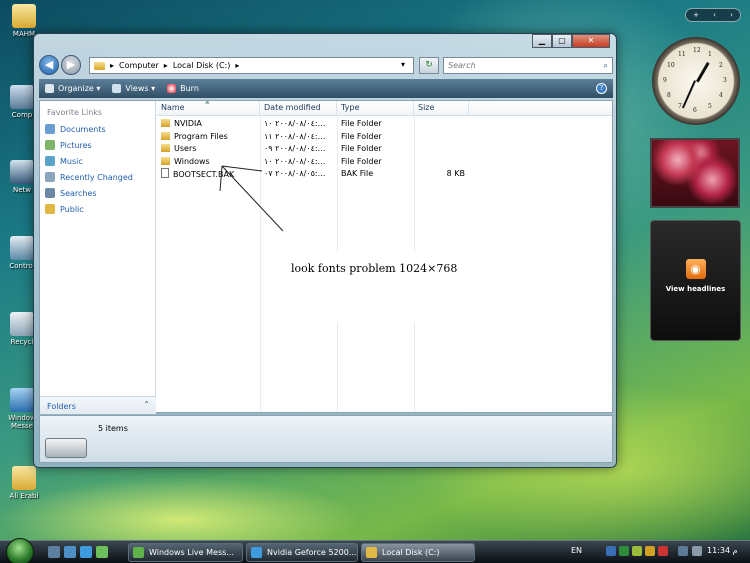 The height and width of the screenshot is (563, 750). Describe the element at coordinates (24, 496) in the screenshot. I see `desktop-icon-label: Ali Erabi` at that location.